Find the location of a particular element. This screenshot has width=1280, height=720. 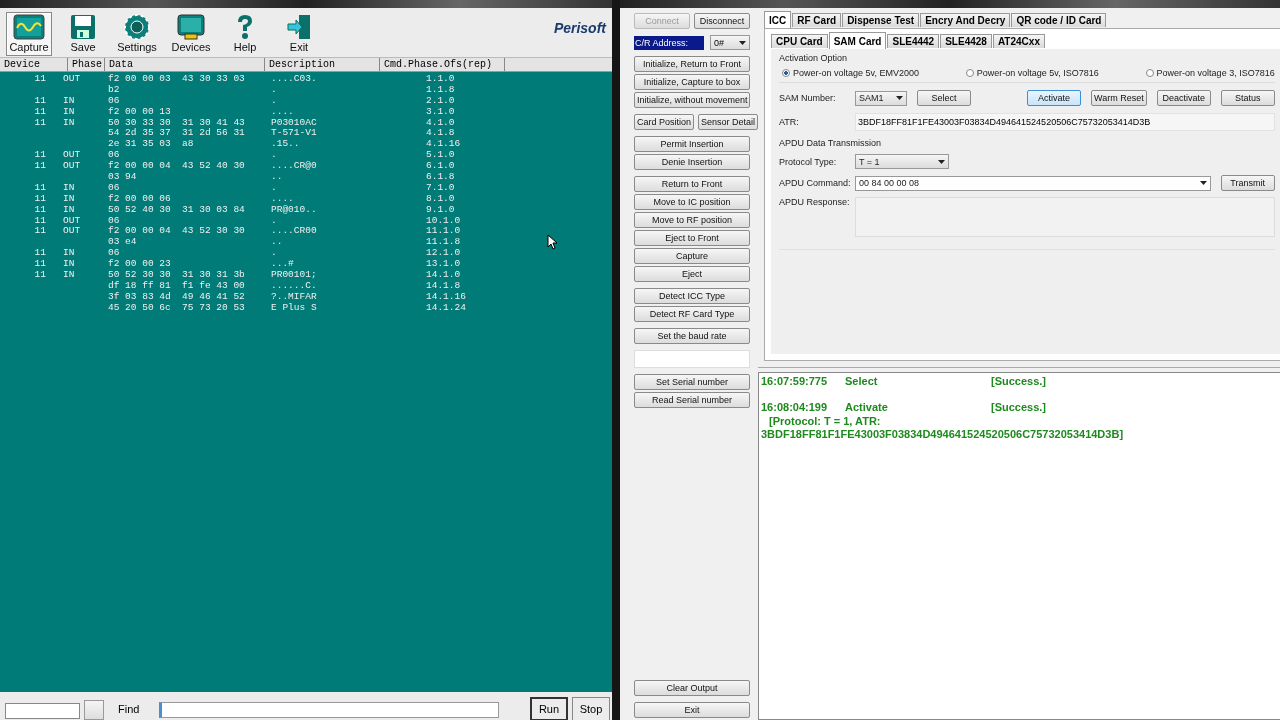

spinner-control is located at coordinates (94, 710).